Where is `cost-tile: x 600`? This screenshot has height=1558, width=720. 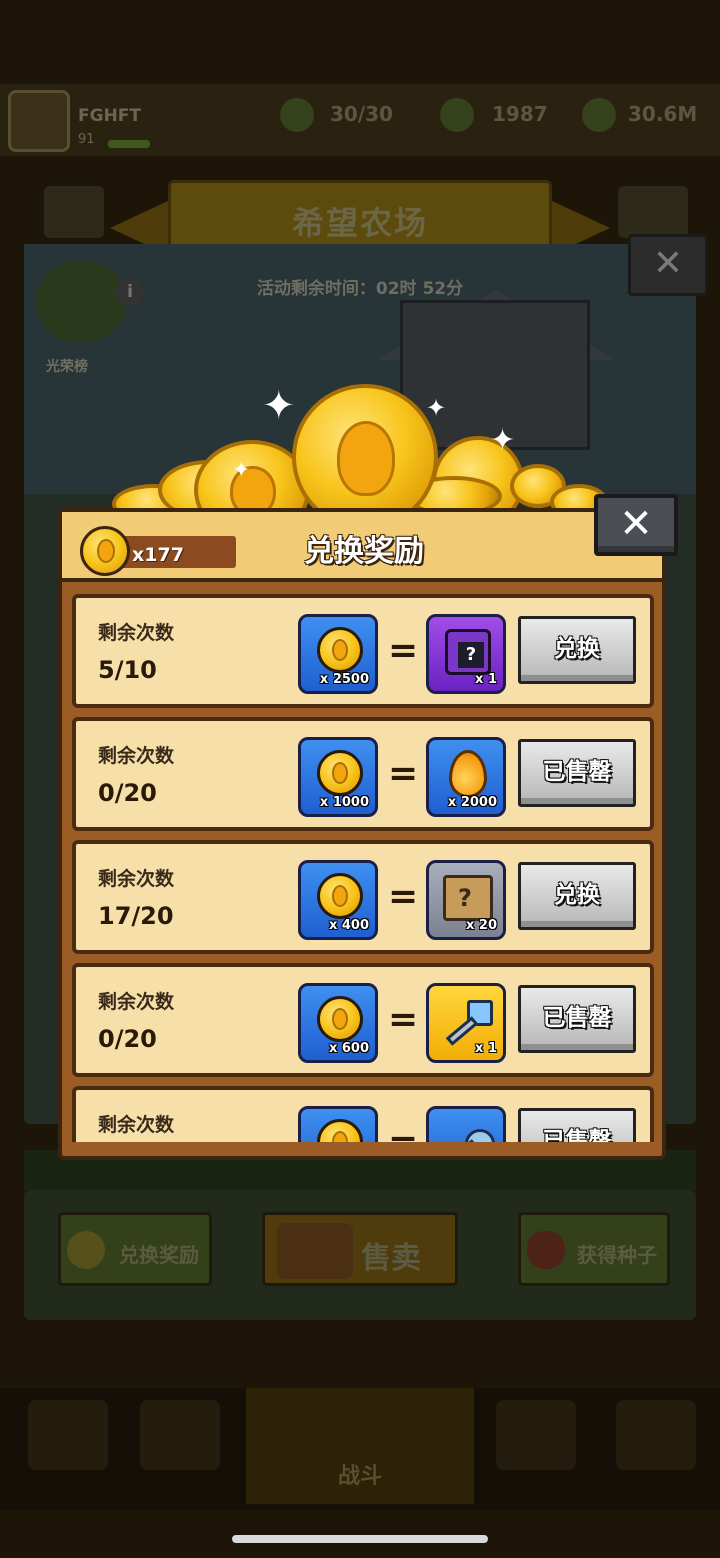
cost-tile: x 600 is located at coordinates (338, 1023).